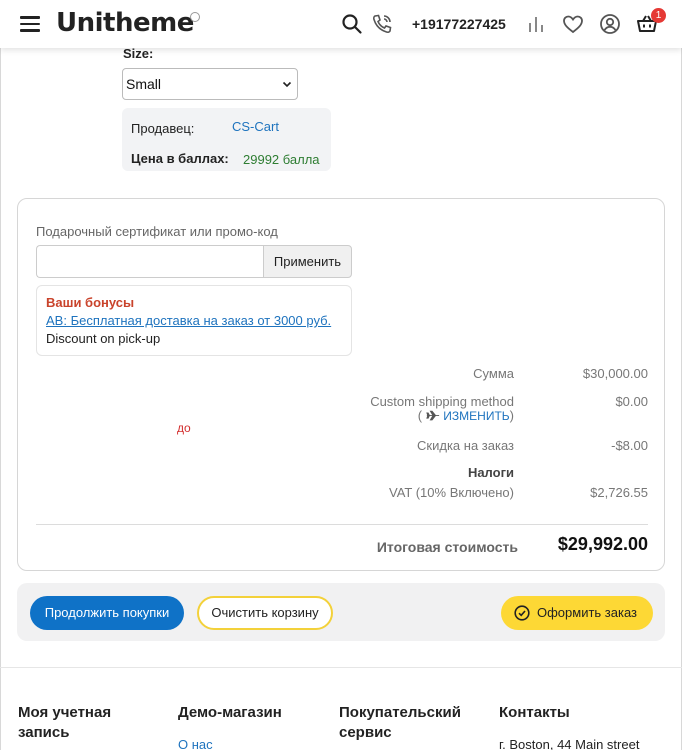  Describe the element at coordinates (144, 84) in the screenshot. I see `size-select-value: Small` at that location.